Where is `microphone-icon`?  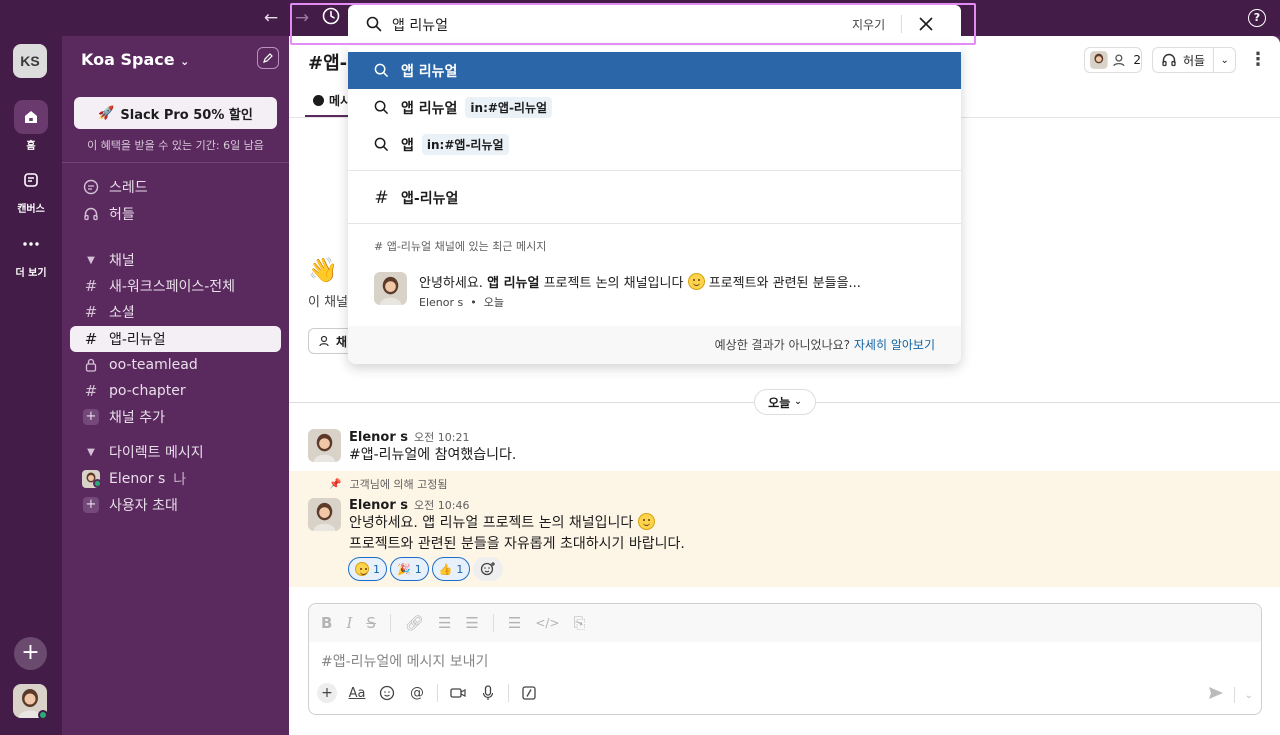 microphone-icon is located at coordinates (488, 693).